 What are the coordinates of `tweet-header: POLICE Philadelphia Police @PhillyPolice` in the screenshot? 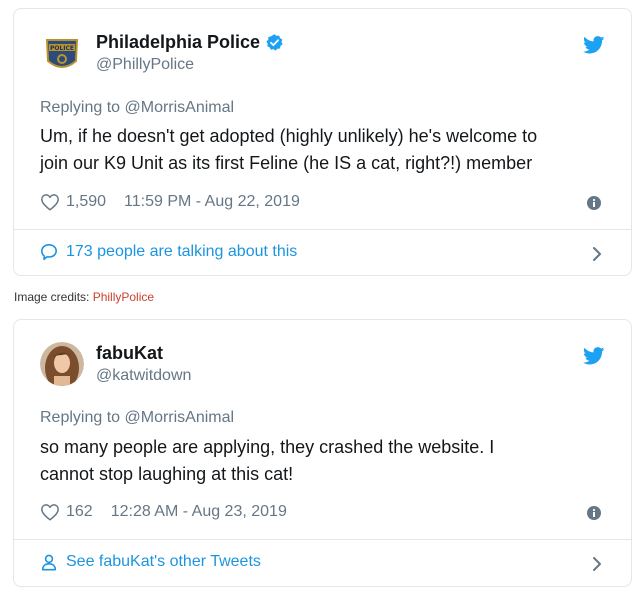 It's located at (162, 53).